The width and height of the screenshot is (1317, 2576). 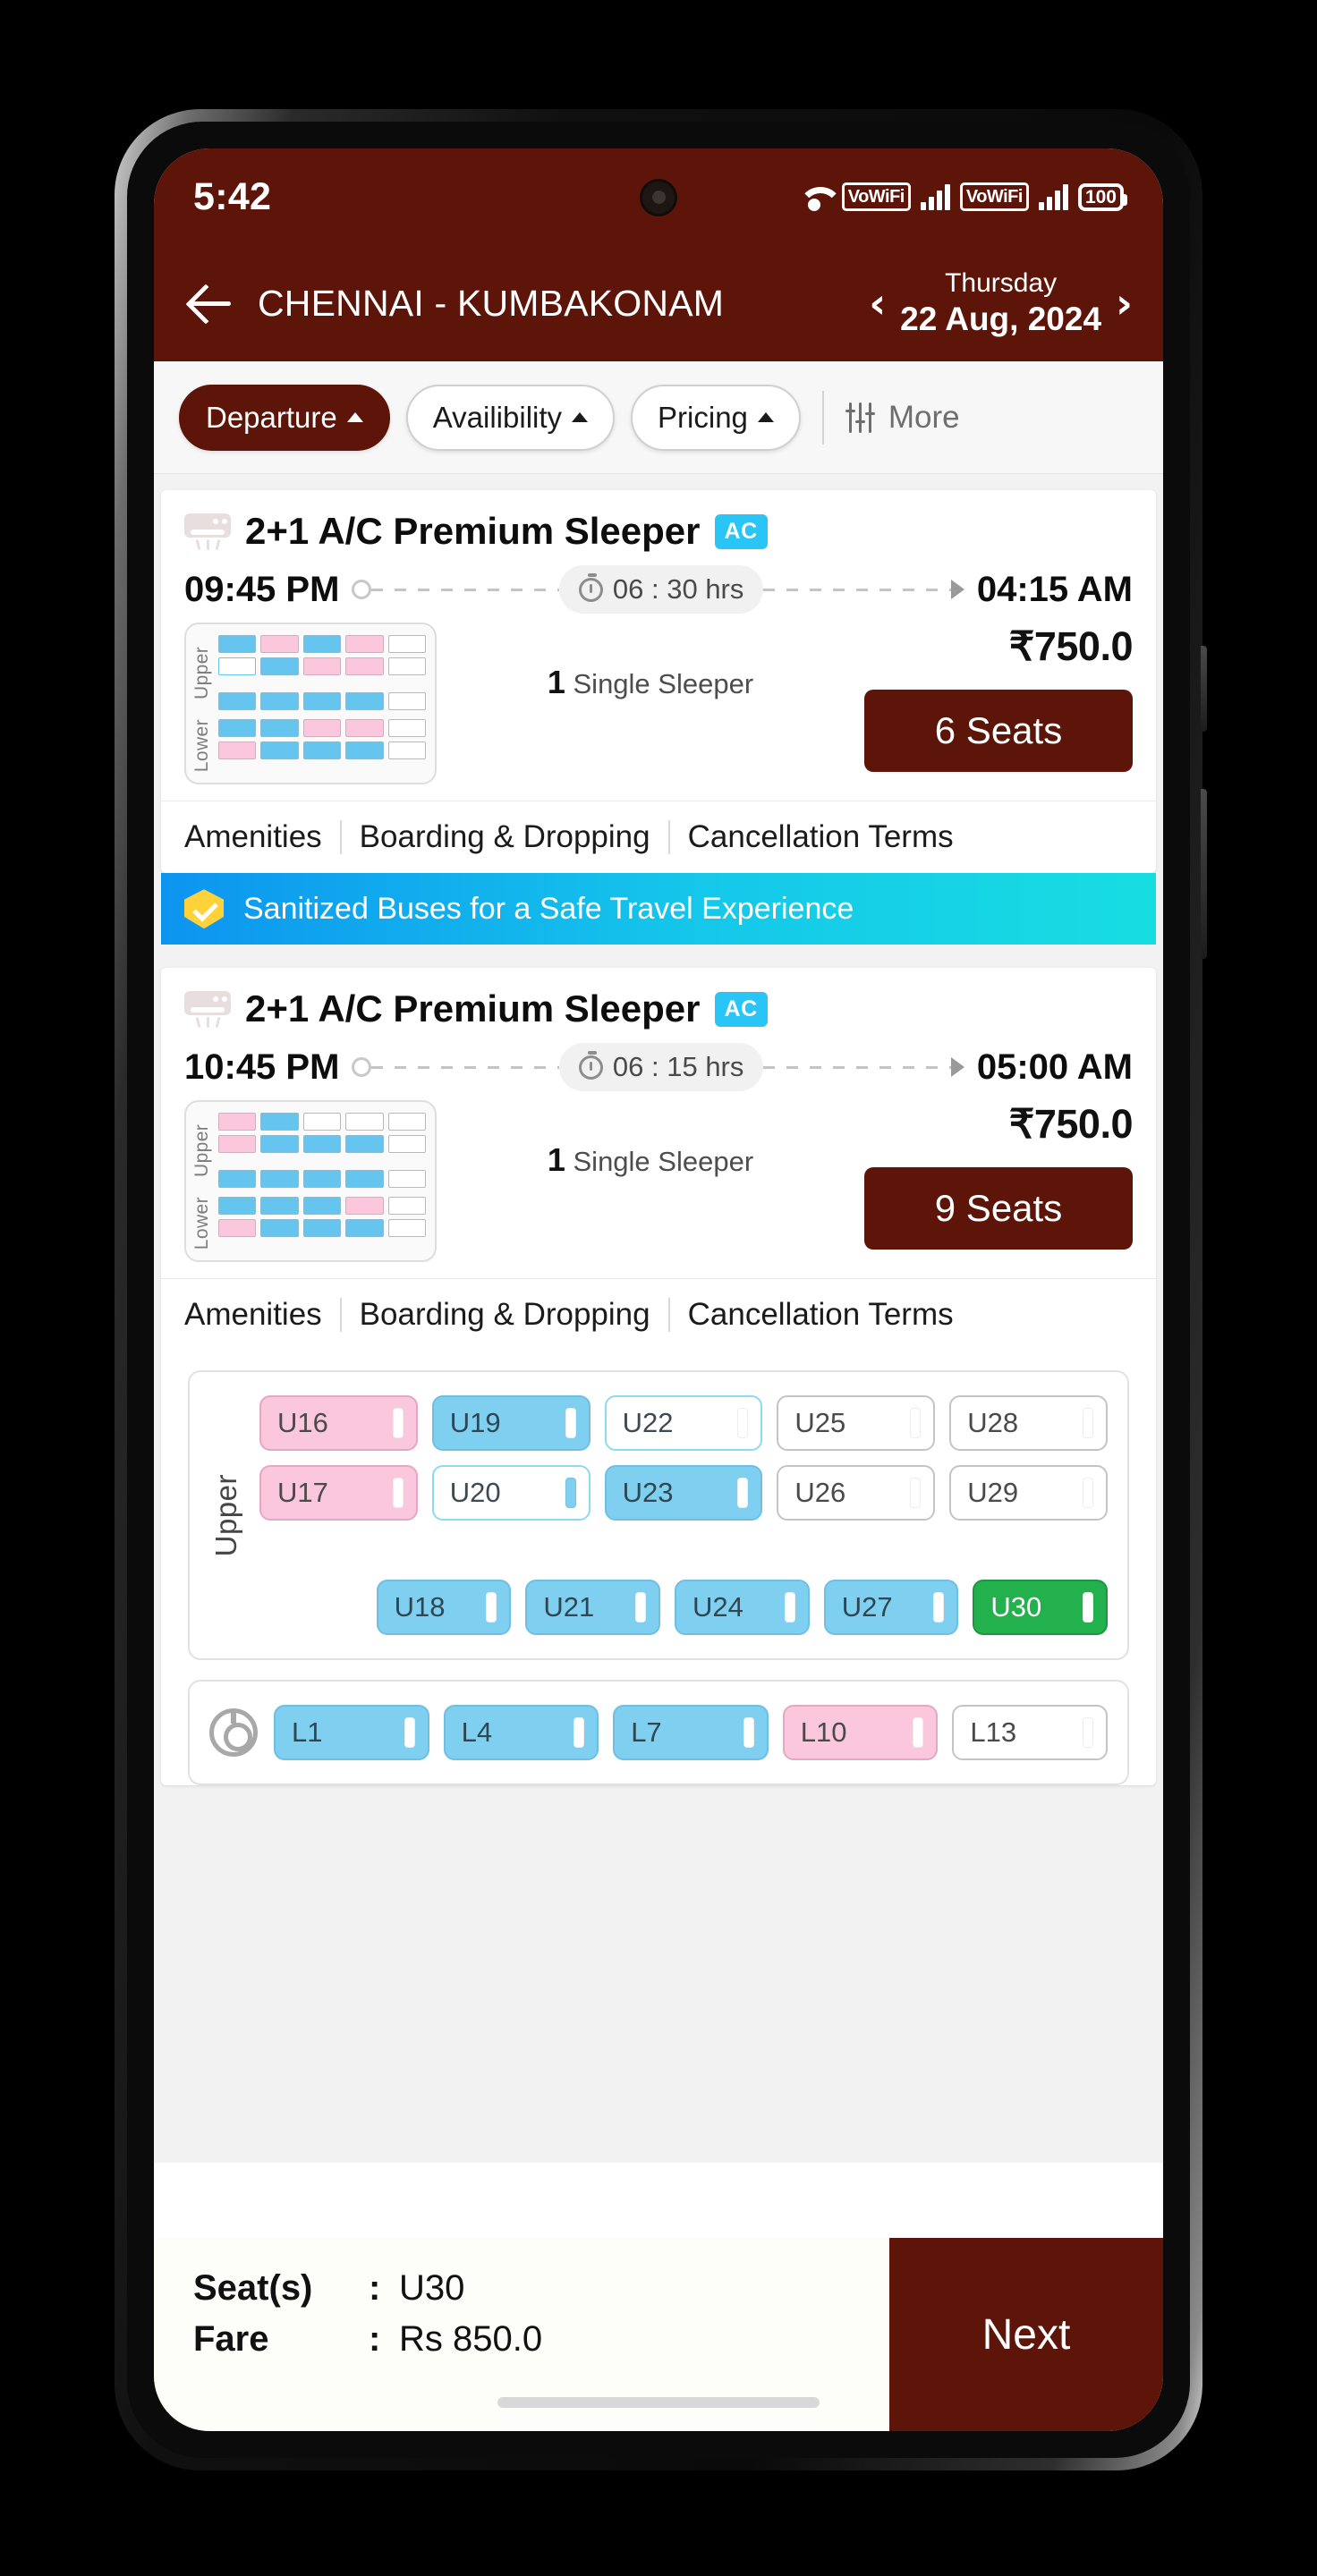 I want to click on filter-chip-availibility: Availibility, so click(x=510, y=417).